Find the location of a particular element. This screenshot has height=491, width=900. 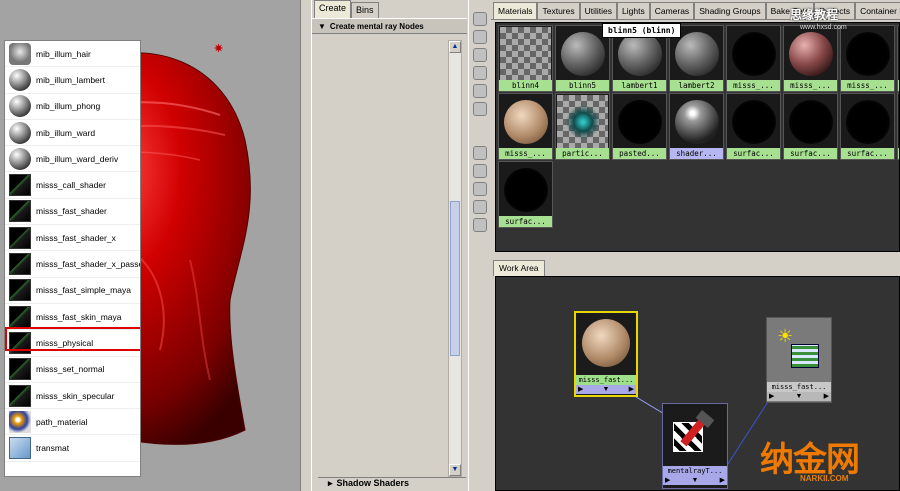

node-item: misss_skin_specular is located at coordinates (72, 396).